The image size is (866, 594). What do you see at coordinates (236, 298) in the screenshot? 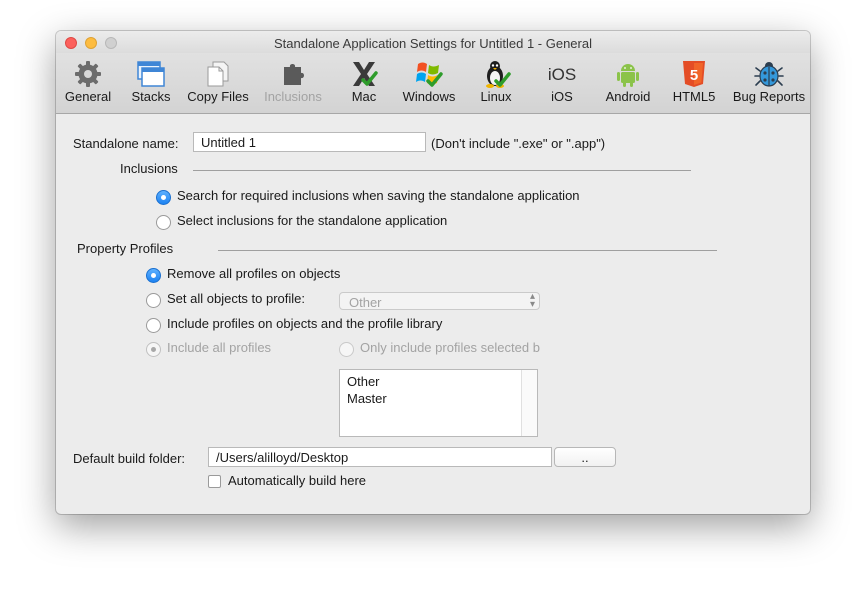
I see `set-all-objects-label: Set all objects to profile:` at bounding box center [236, 298].